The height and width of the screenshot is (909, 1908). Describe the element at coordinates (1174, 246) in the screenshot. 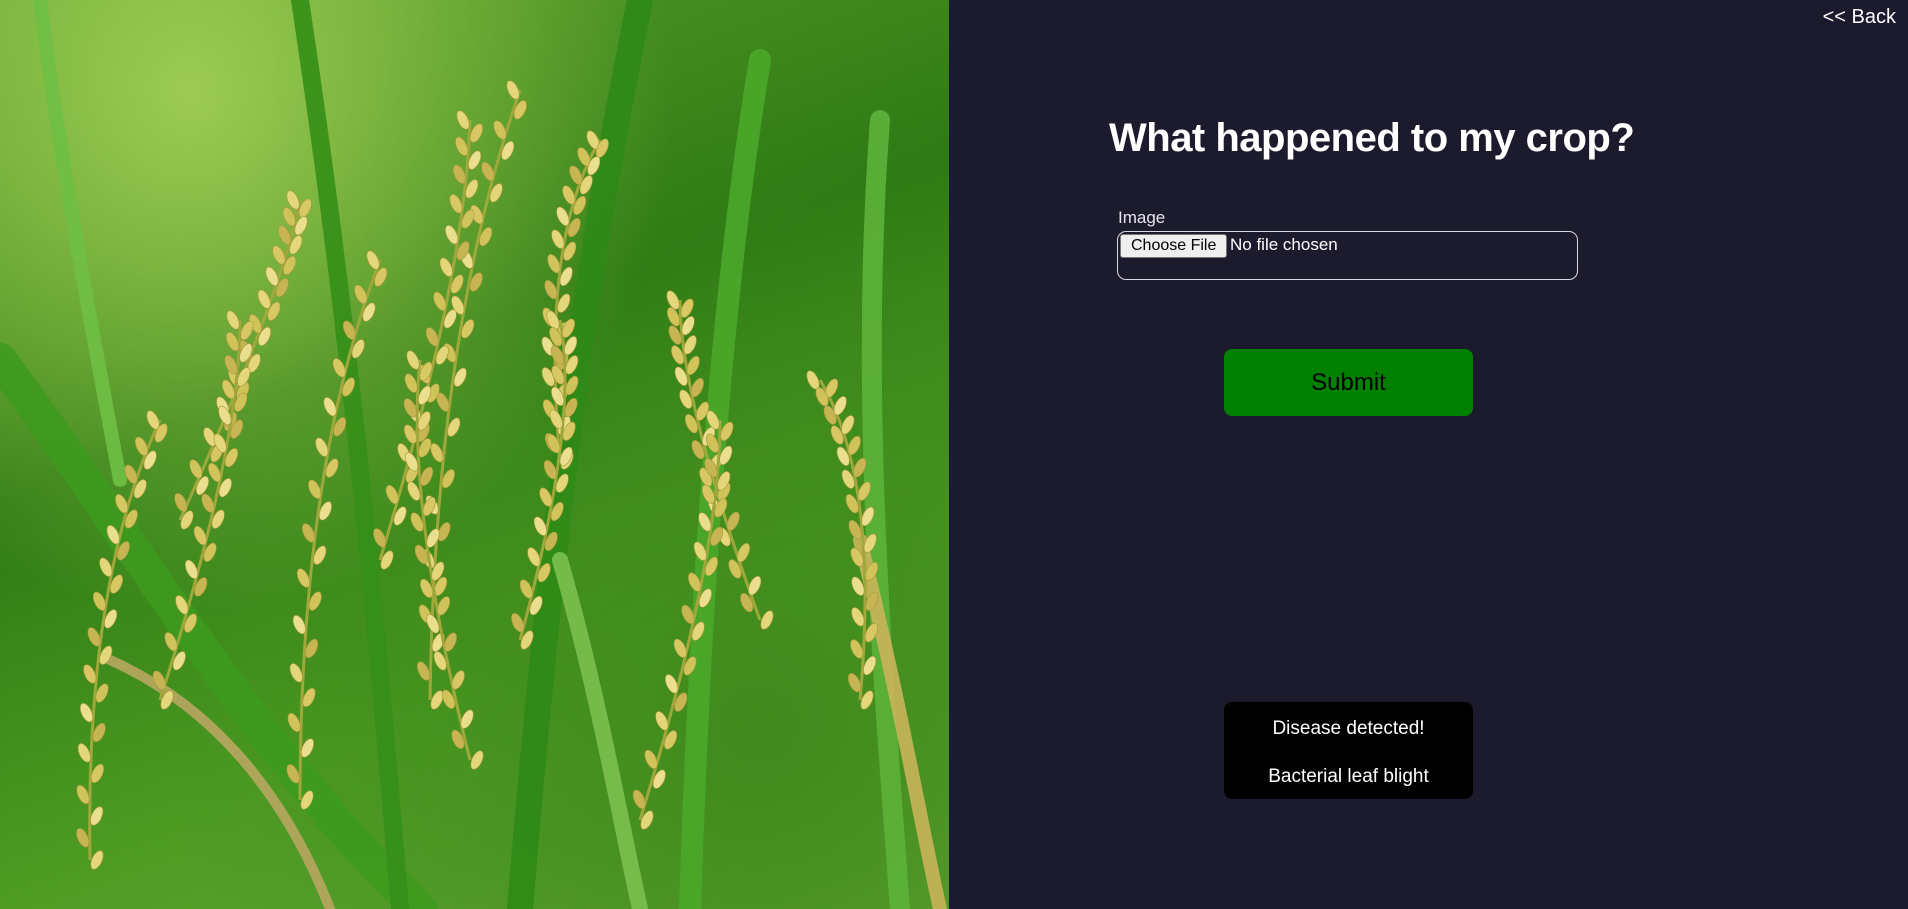

I see `choose-file-button: Choose File` at that location.